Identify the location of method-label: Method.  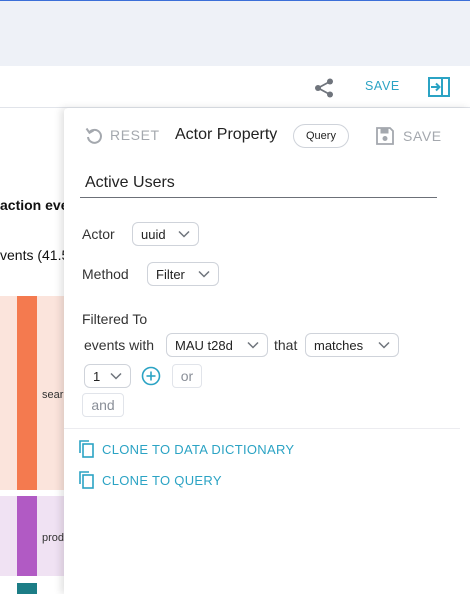
(105, 274).